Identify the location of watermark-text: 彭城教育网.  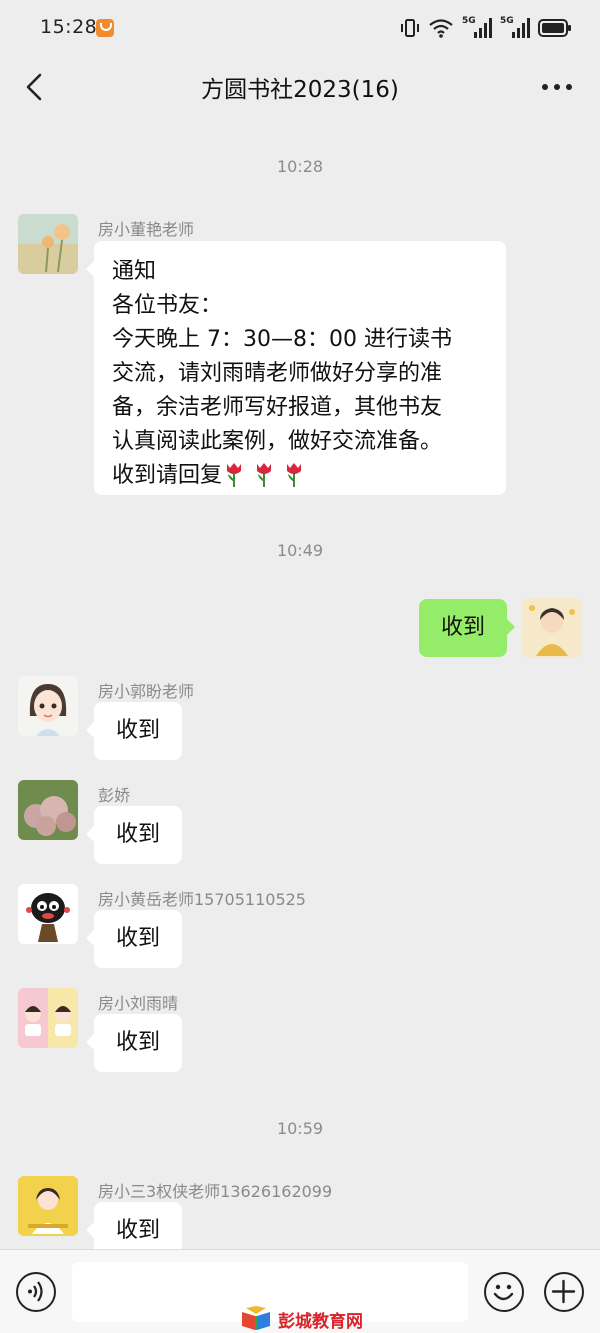
(320, 1321).